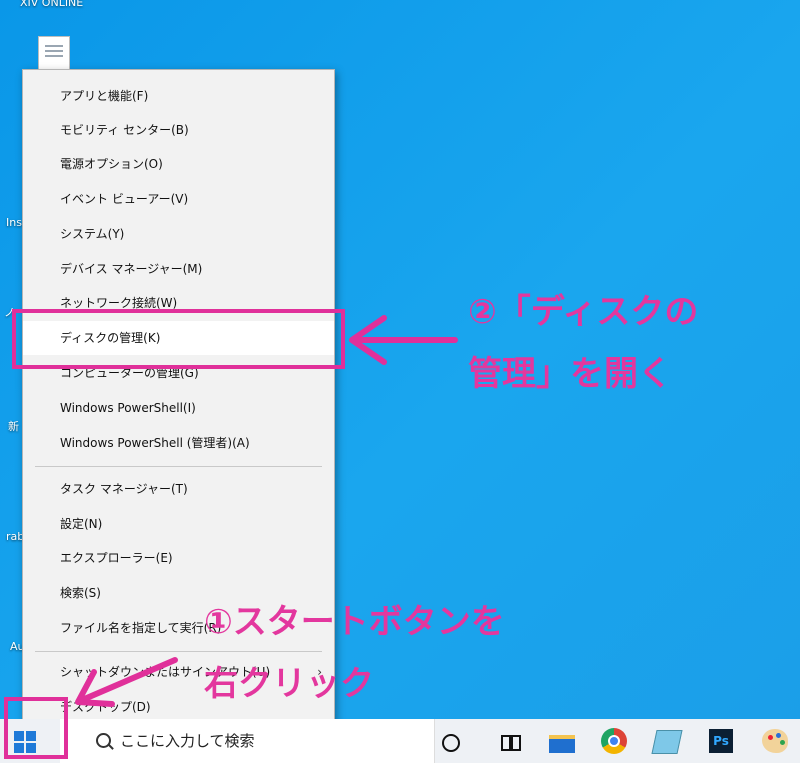  Describe the element at coordinates (570, 374) in the screenshot. I see `step2-annotation-line2: 管理」を開く` at that location.